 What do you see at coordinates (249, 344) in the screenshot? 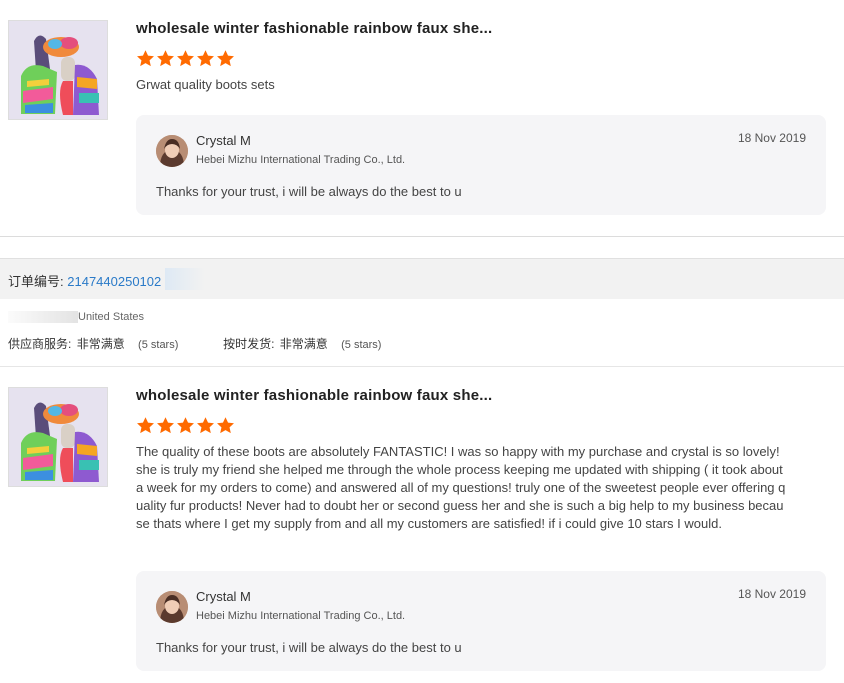
I see `ontime-shipping-label: 按时发货:` at bounding box center [249, 344].